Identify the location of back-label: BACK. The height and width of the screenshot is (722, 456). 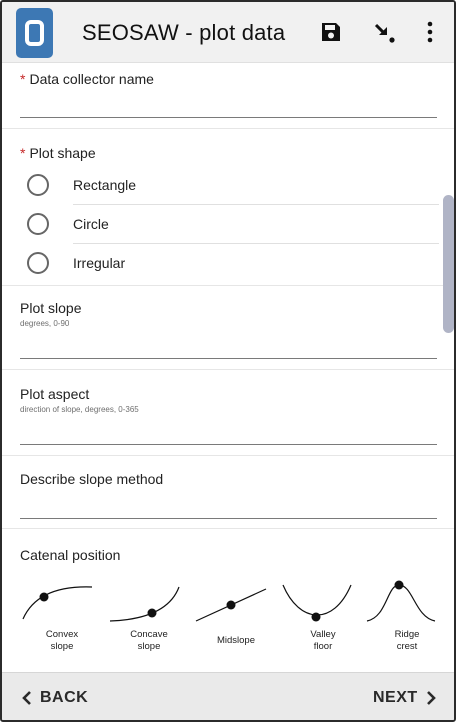
(64, 697).